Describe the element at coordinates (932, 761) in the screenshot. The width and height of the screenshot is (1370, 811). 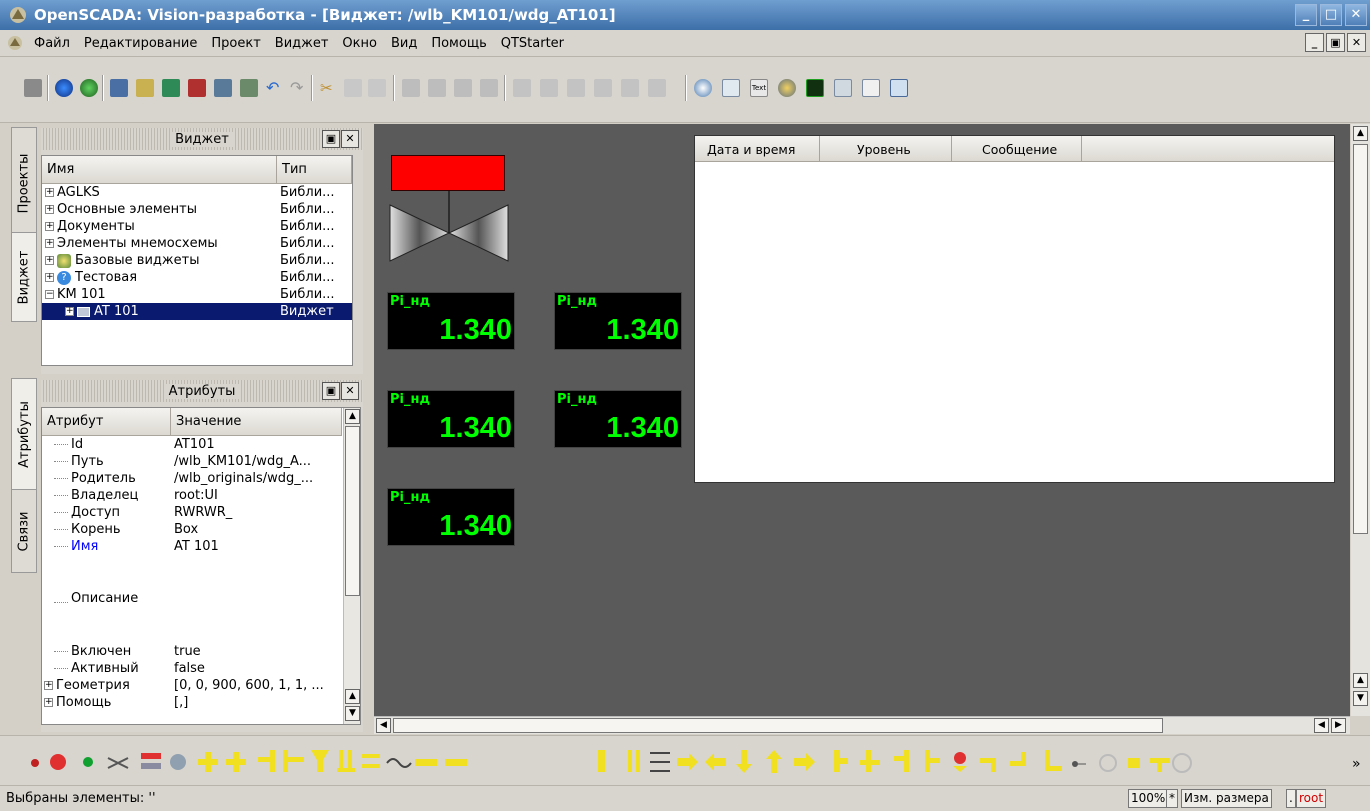
I see `corner4-icon` at that location.